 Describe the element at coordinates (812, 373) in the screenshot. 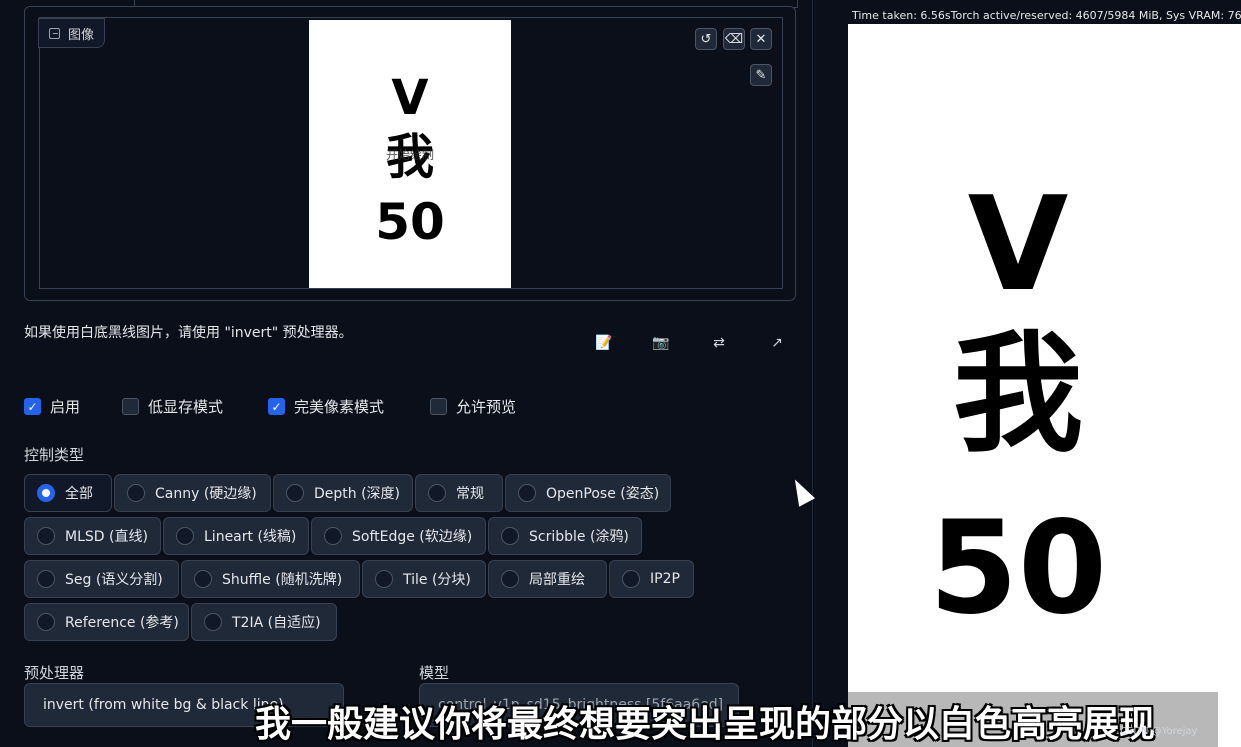

I see `panel-divider` at that location.